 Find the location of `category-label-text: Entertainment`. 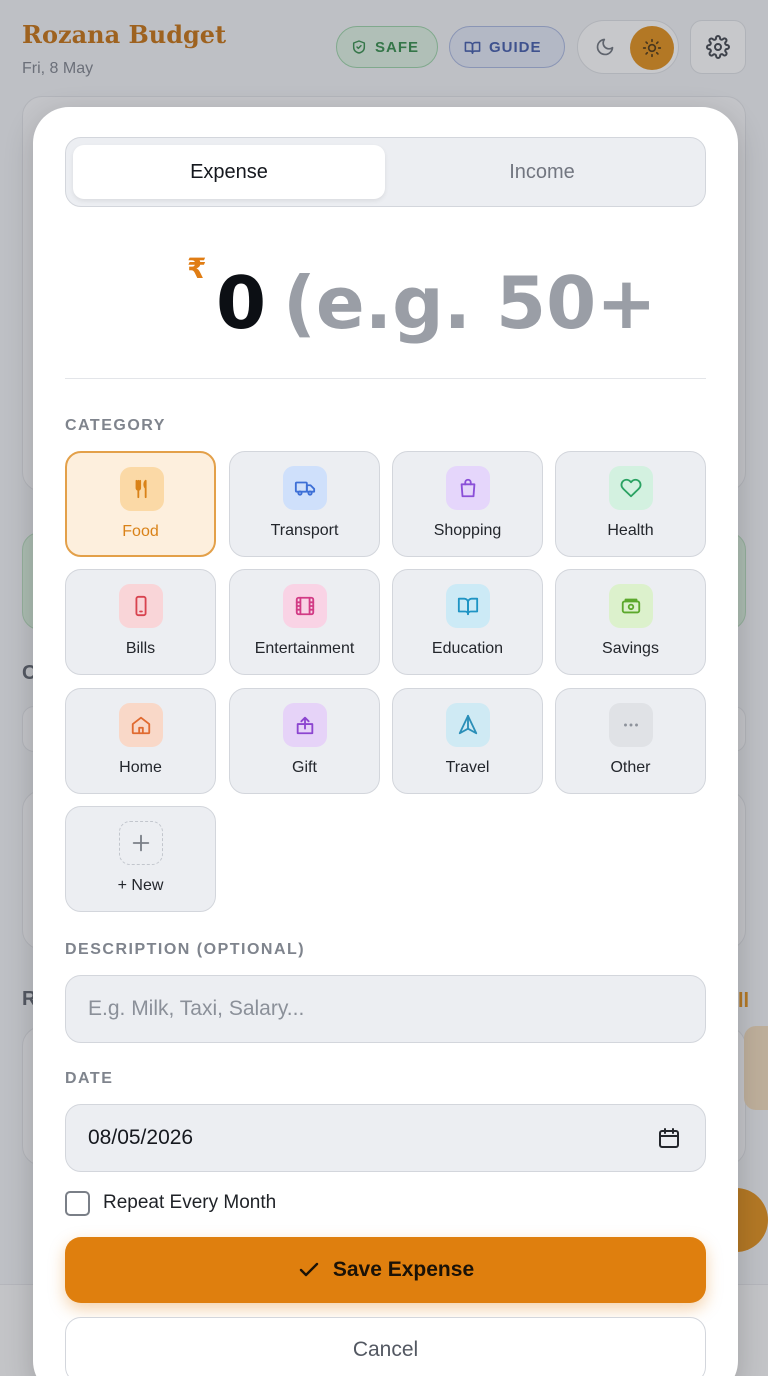

category-label-text: Entertainment is located at coordinates (304, 648).